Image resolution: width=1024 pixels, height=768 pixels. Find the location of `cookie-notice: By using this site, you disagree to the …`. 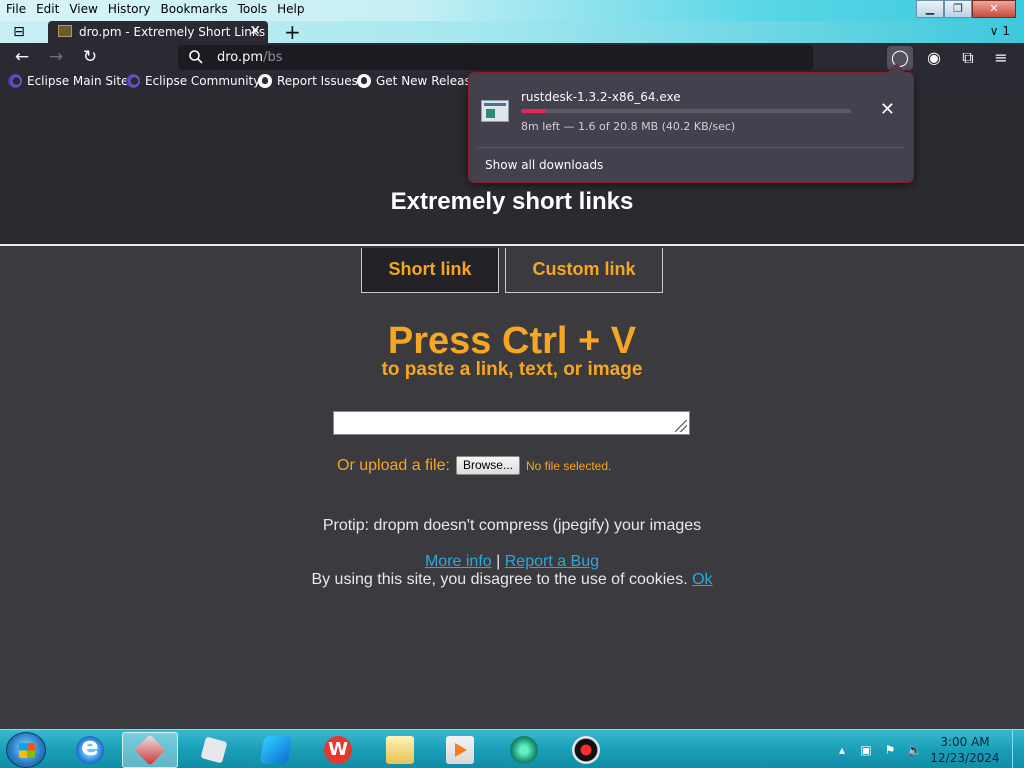

cookie-notice: By using this site, you disagree to the … is located at coordinates (512, 580).